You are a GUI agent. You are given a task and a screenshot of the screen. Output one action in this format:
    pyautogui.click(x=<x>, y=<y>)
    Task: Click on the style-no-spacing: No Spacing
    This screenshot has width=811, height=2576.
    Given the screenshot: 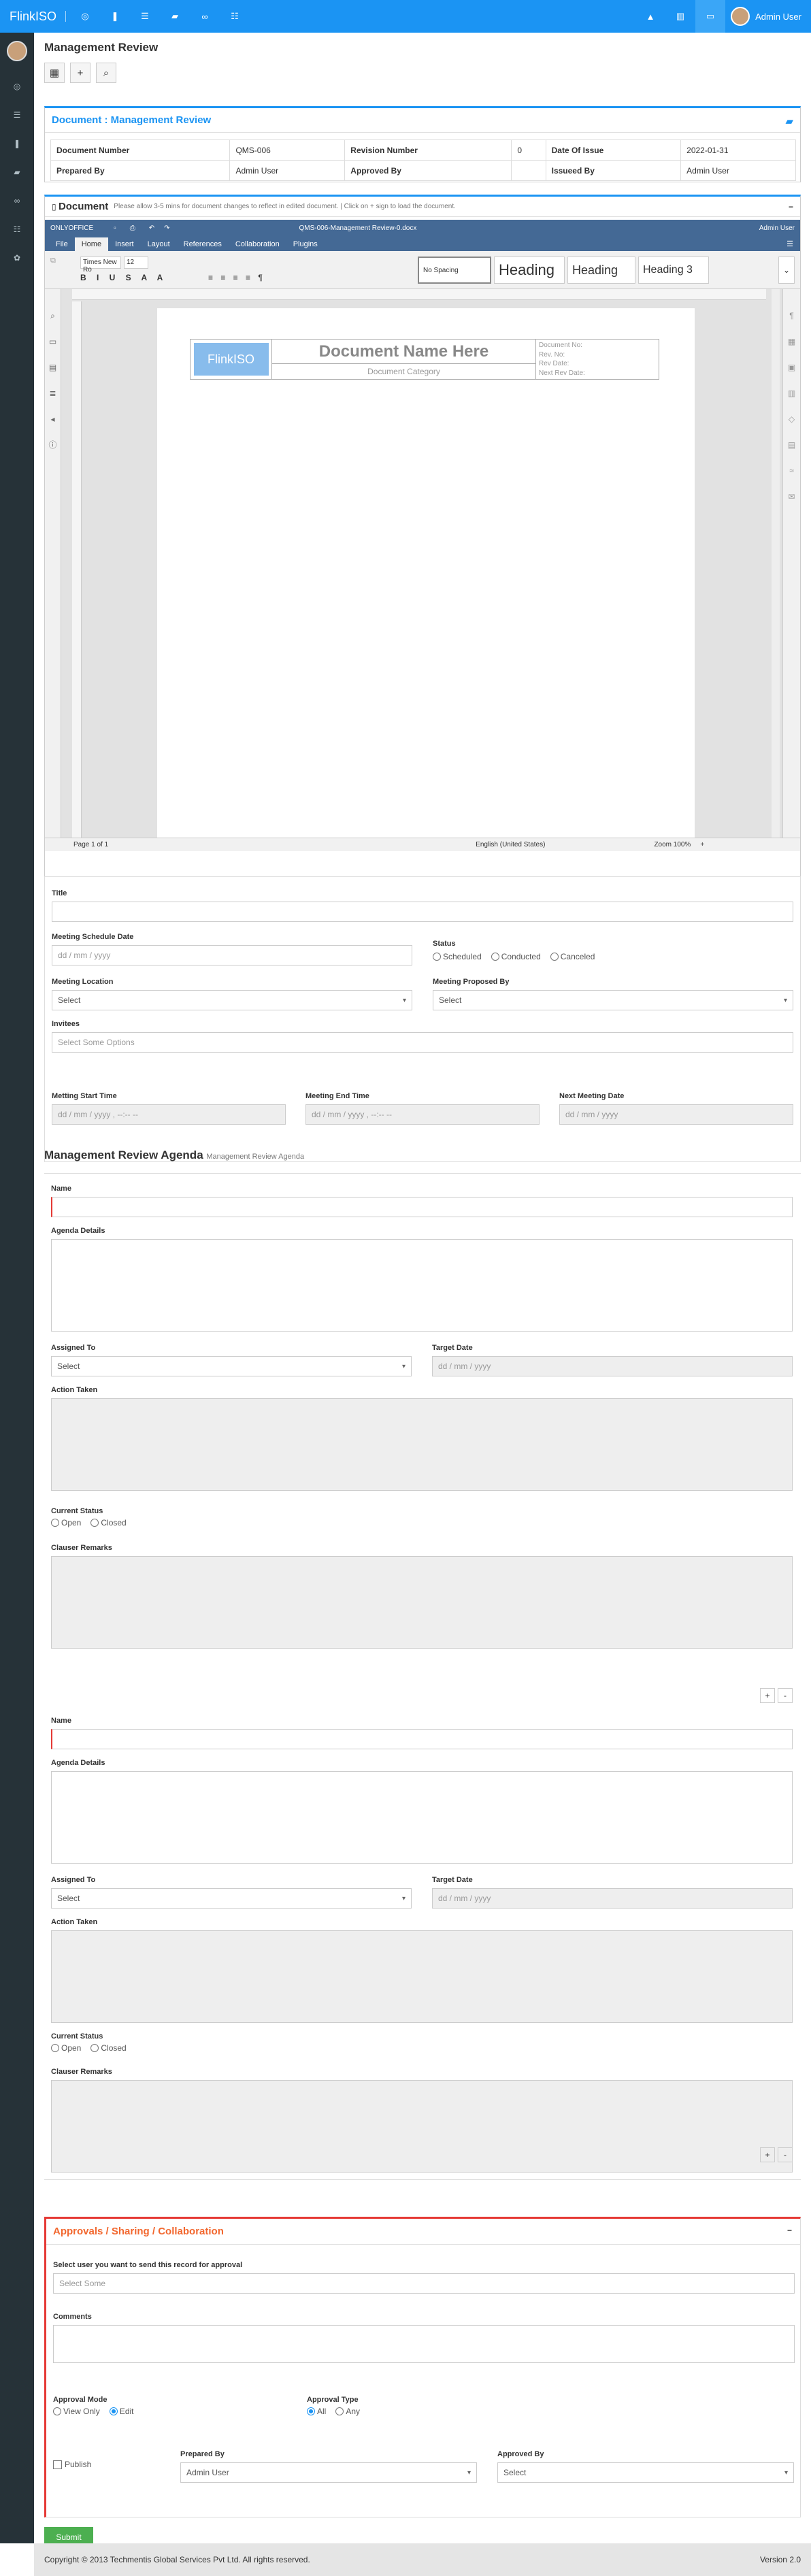 What is the action you would take?
    pyautogui.click(x=454, y=271)
    